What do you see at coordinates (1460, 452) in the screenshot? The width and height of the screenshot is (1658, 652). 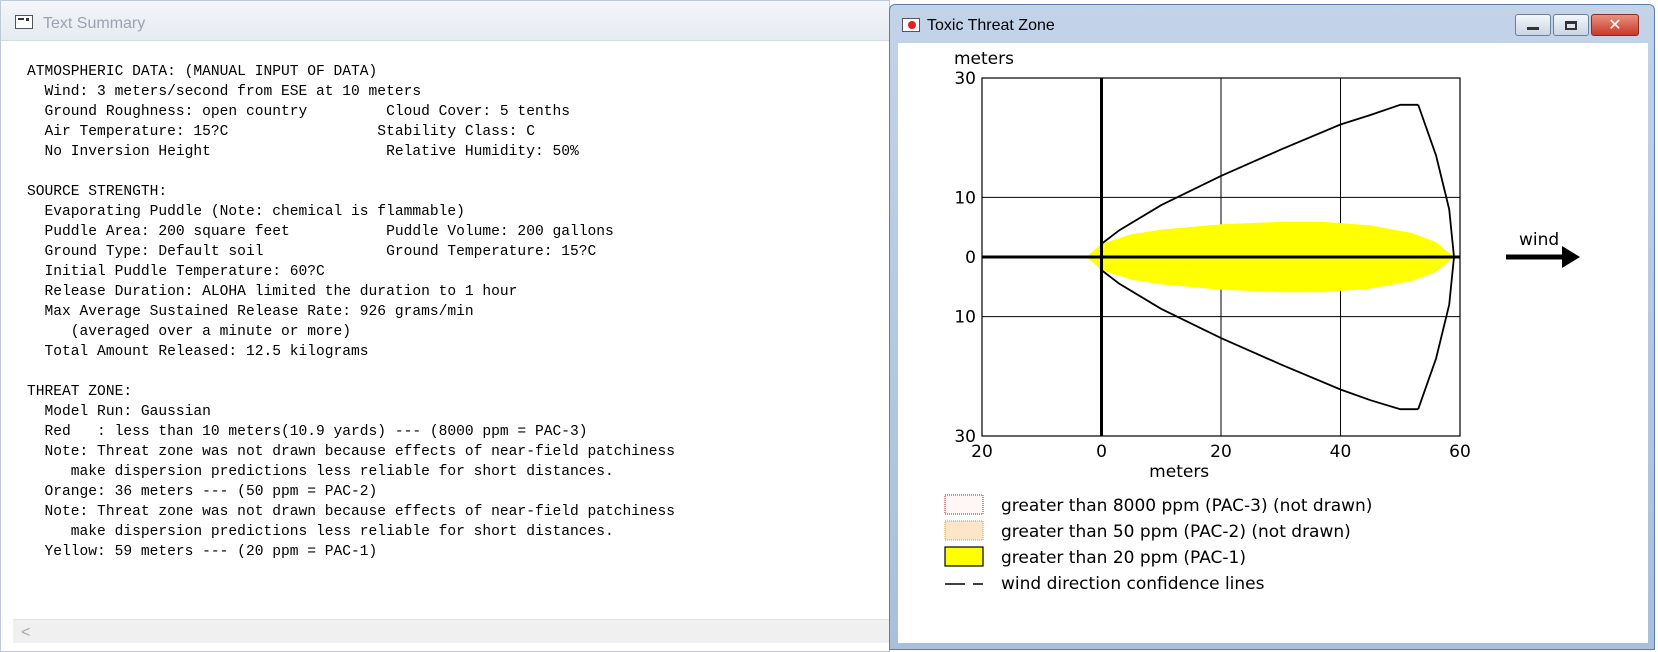 I see `x-tick-label: 60` at bounding box center [1460, 452].